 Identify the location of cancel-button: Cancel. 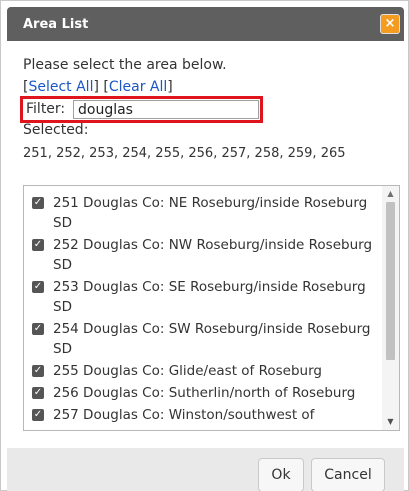
(348, 474).